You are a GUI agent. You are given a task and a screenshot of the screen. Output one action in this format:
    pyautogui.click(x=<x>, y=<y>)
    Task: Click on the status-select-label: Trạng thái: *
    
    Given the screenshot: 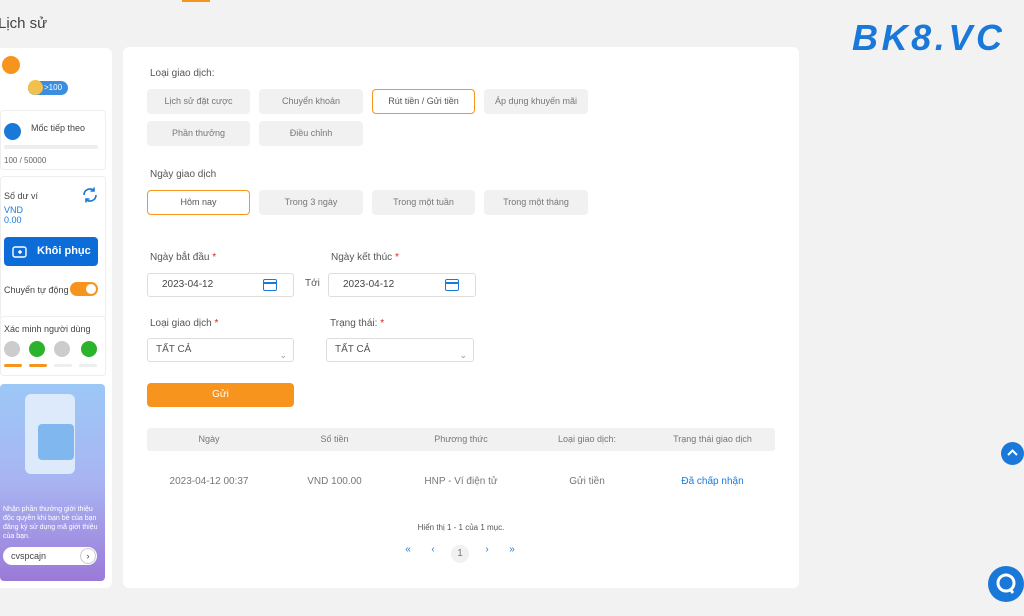 What is the action you would take?
    pyautogui.click(x=357, y=323)
    